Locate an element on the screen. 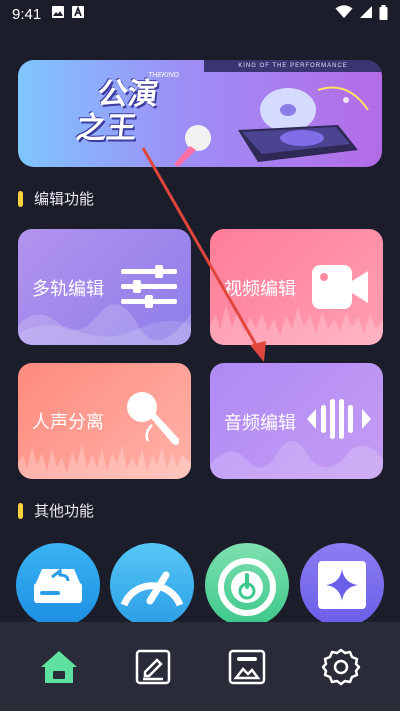 The width and height of the screenshot is (400, 711). gear-icon is located at coordinates (341, 666).